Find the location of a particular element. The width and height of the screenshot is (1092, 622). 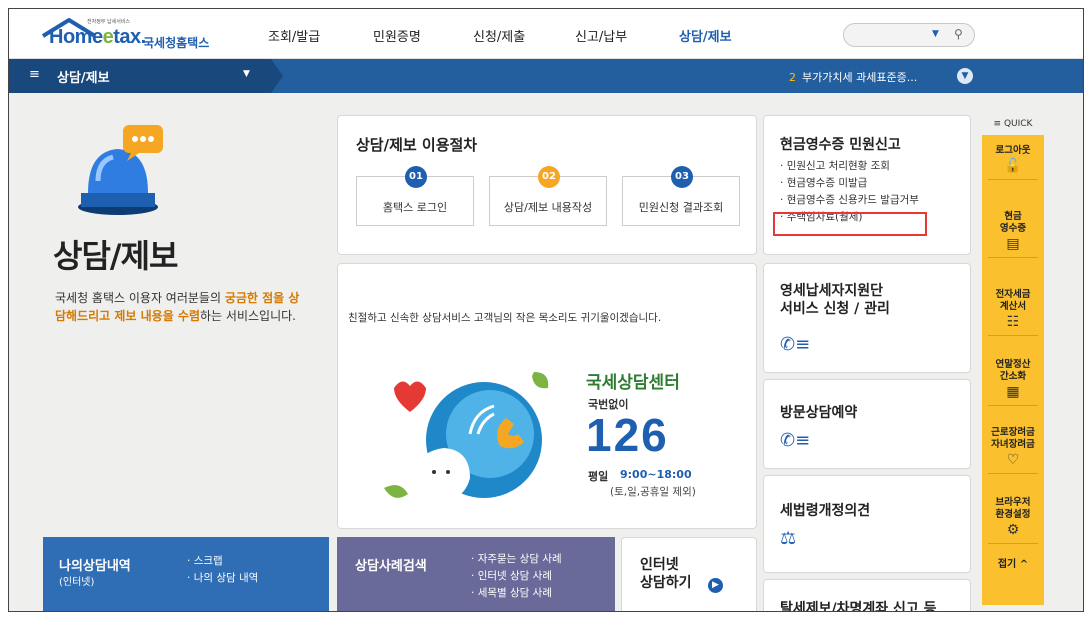

siren-icon is located at coordinates (120, 170).